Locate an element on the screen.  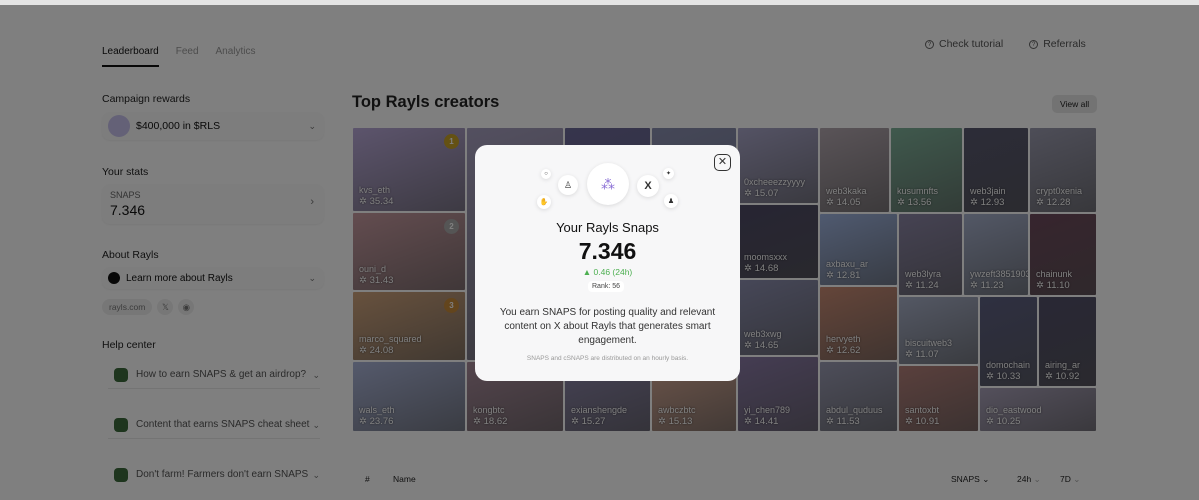
close-icon: ✕ is located at coordinates (722, 162).